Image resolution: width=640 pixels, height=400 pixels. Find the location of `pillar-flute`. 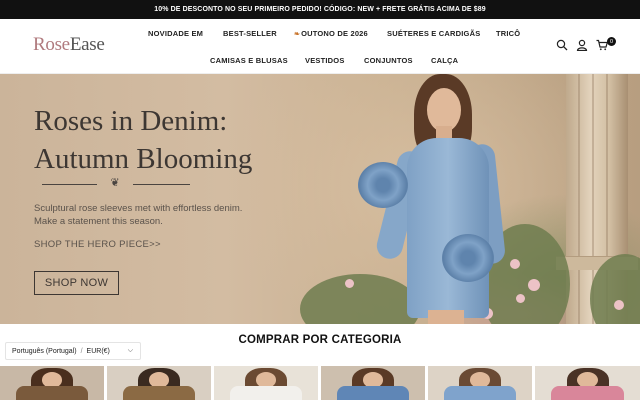

pillar-flute is located at coordinates (579, 199).